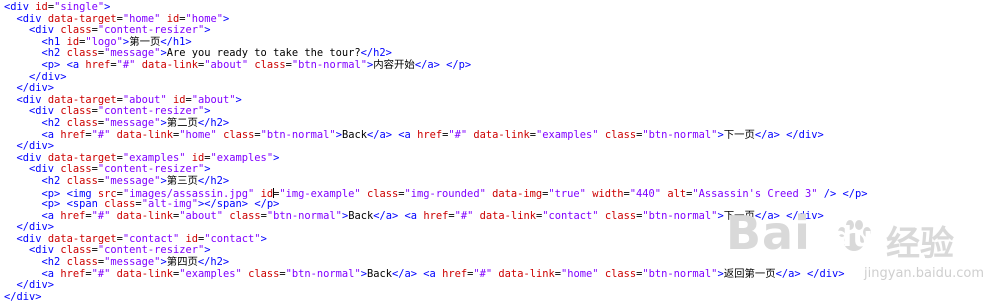 The height and width of the screenshot is (303, 1000). I want to click on code-value: "single", so click(79, 7).